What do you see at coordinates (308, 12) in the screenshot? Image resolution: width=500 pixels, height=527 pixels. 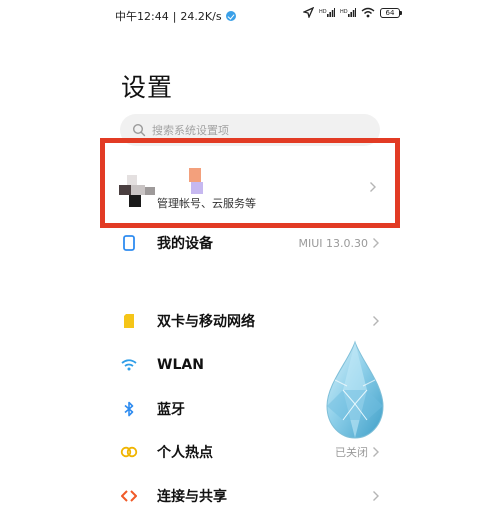 I see `location-icon` at bounding box center [308, 12].